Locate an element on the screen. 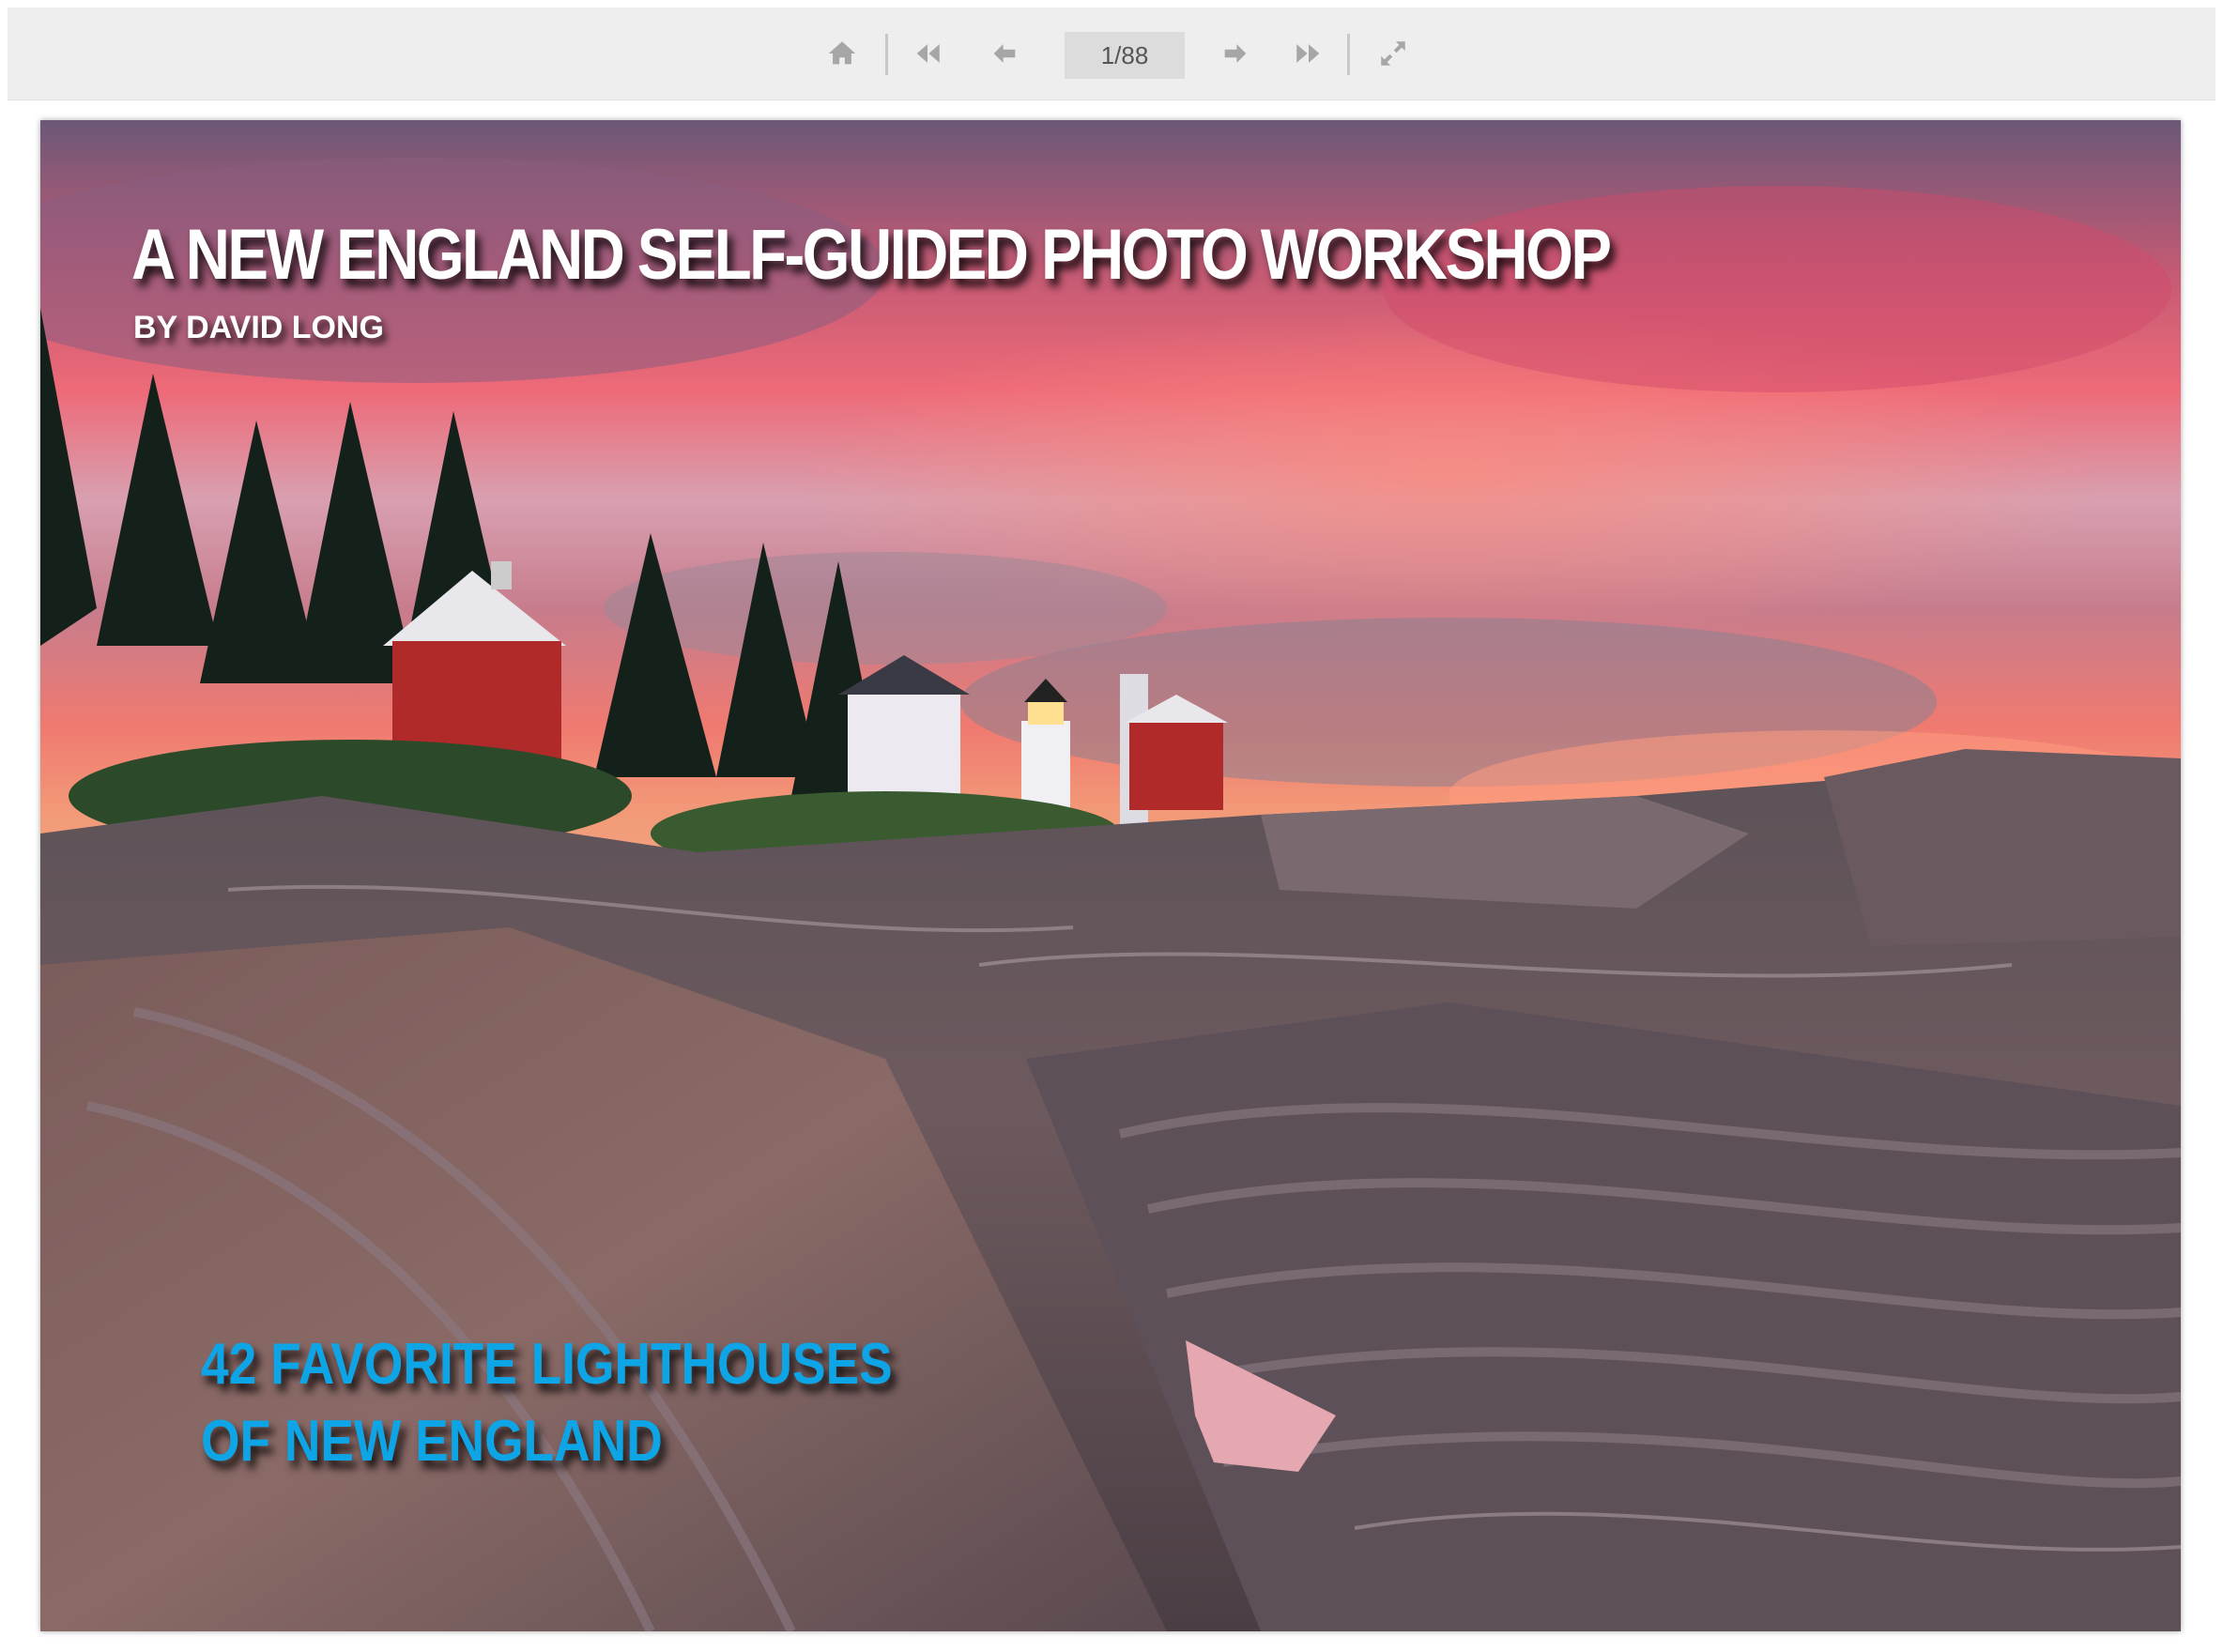  double-chevron-right-icon is located at coordinates (1308, 53).